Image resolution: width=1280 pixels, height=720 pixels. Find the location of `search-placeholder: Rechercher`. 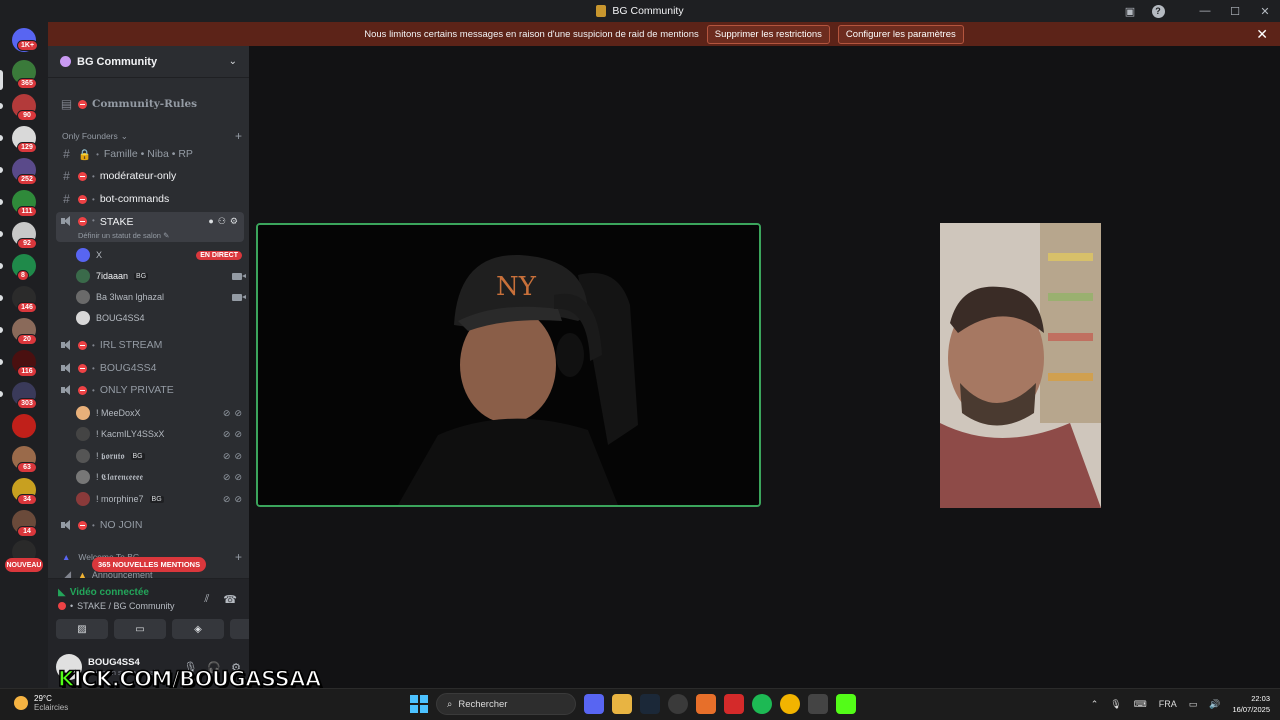

search-placeholder: Rechercher is located at coordinates (483, 704).